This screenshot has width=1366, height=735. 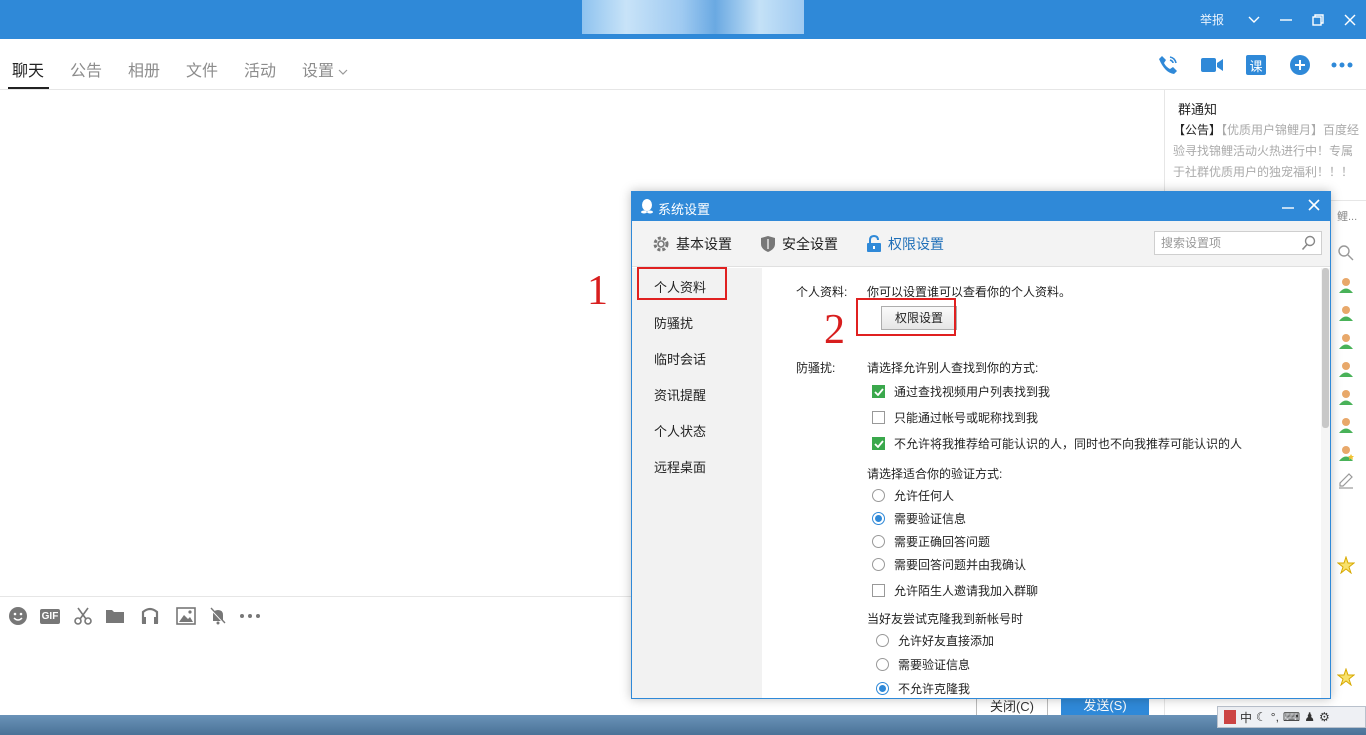 I want to click on verify-option-message: 需要验证信息, so click(x=919, y=518).